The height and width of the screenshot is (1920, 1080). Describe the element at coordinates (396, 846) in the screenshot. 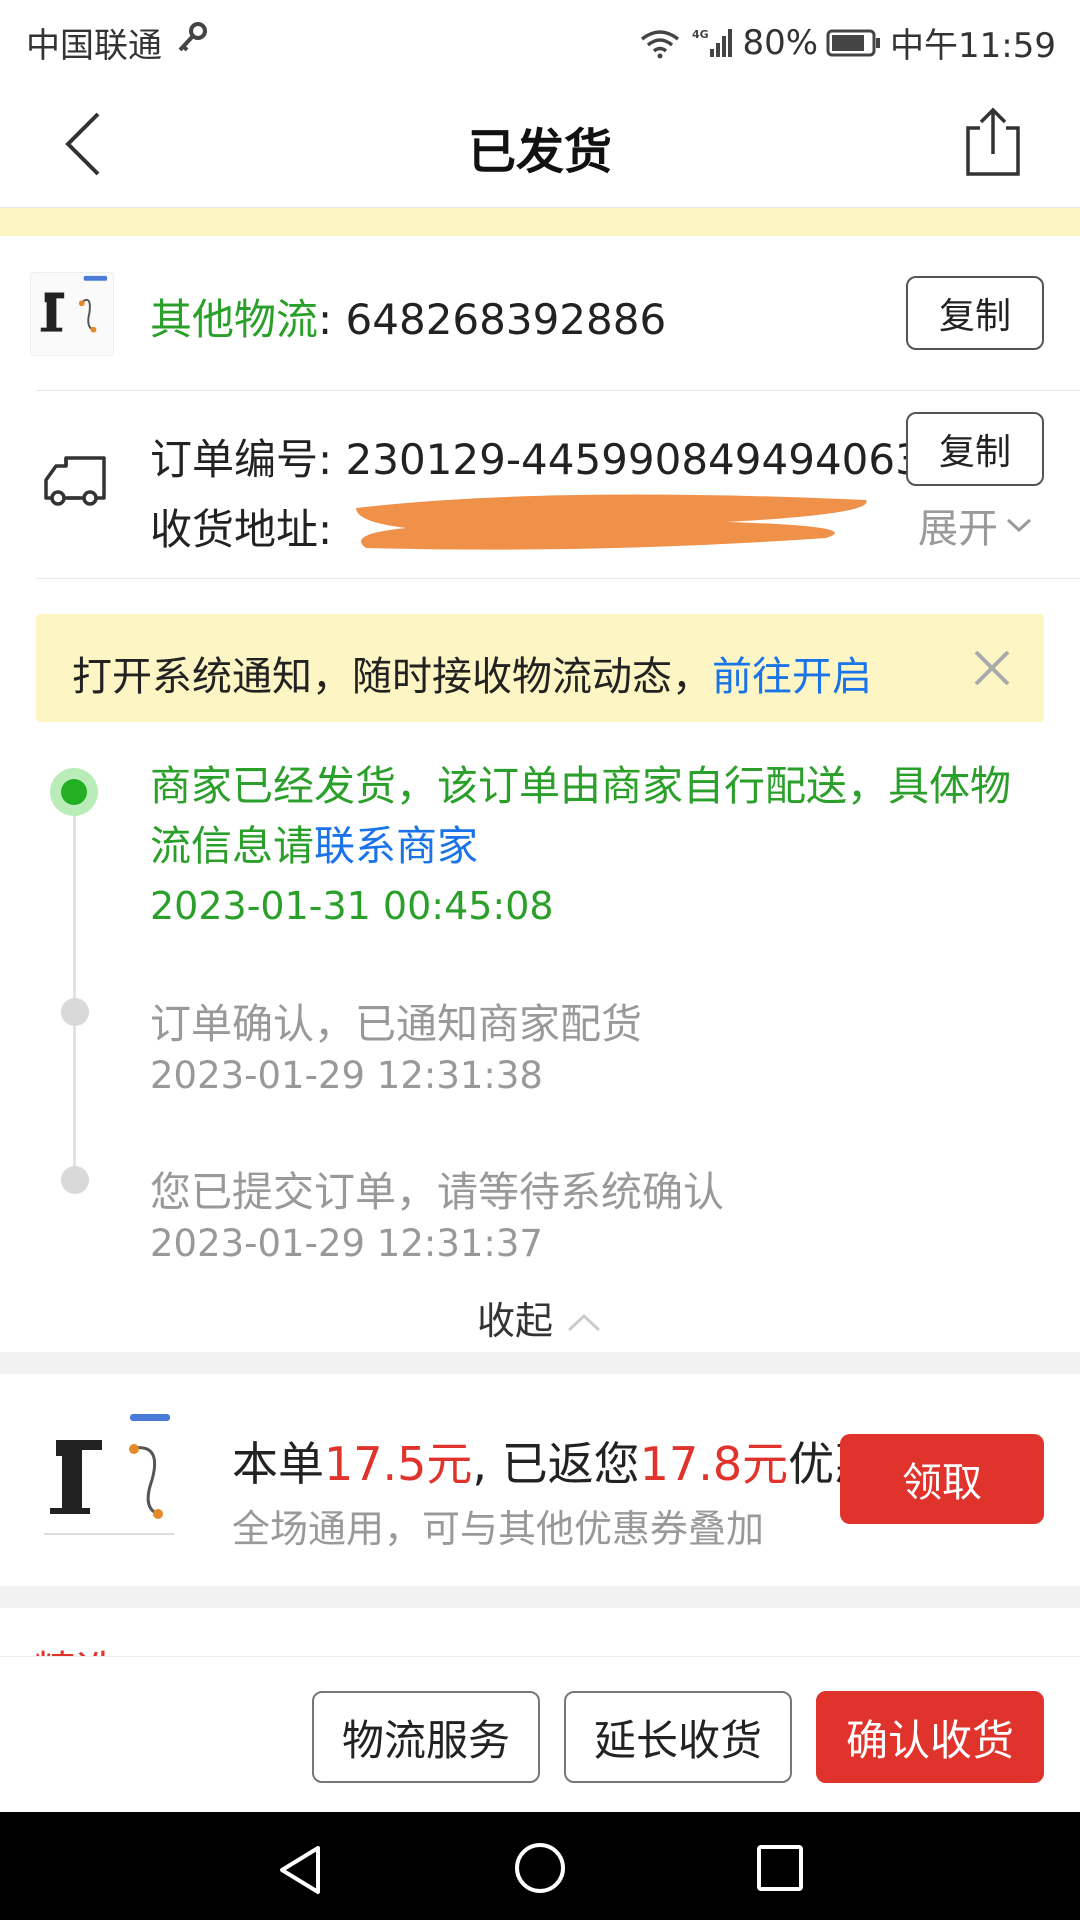

I see `contact-merchant-link: 联系商家` at that location.